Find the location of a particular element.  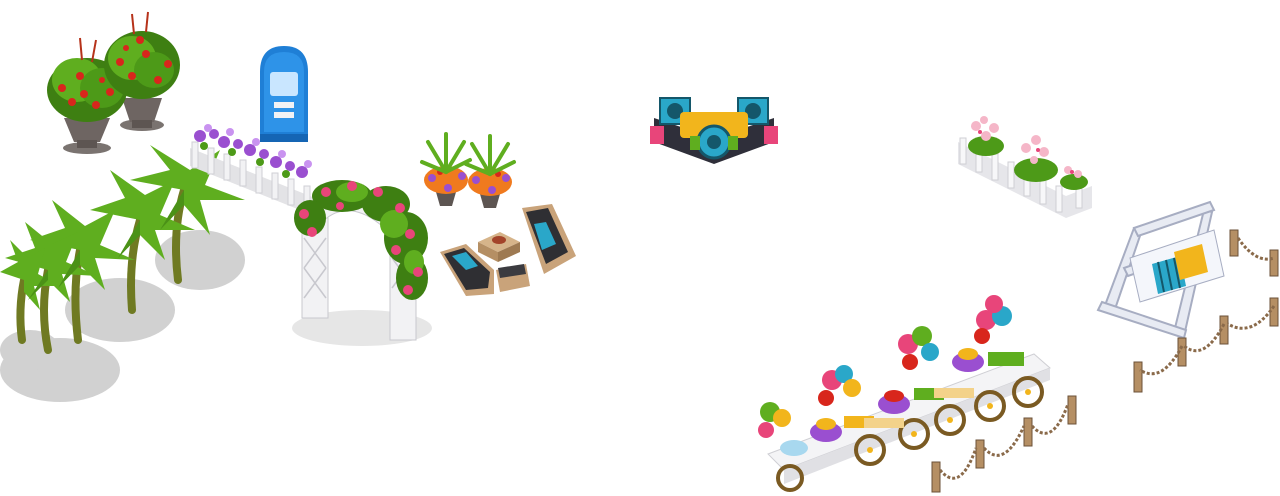

side-table-icon is located at coordinates (499, 247).